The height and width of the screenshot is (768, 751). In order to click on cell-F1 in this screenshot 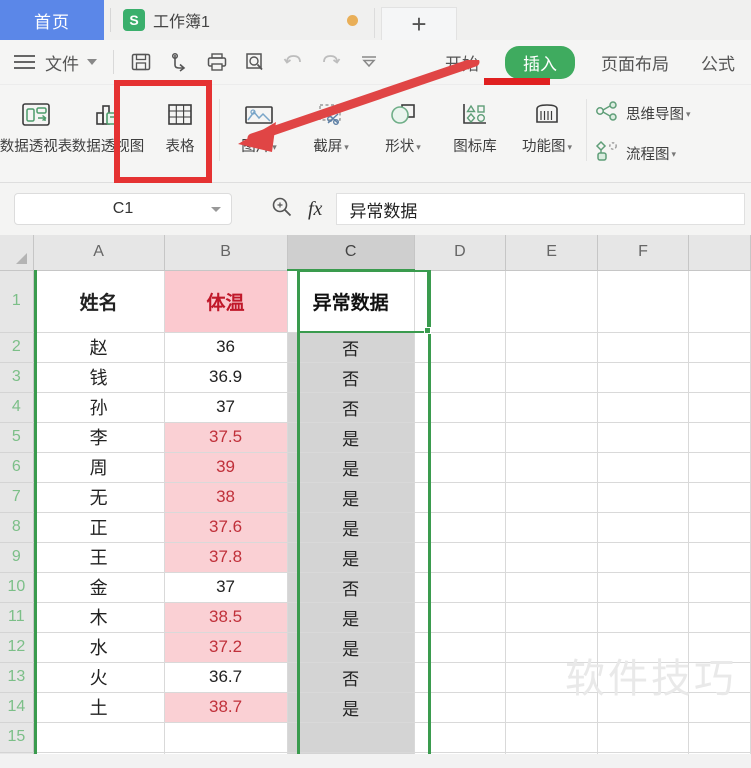, I will do `click(643, 301)`.